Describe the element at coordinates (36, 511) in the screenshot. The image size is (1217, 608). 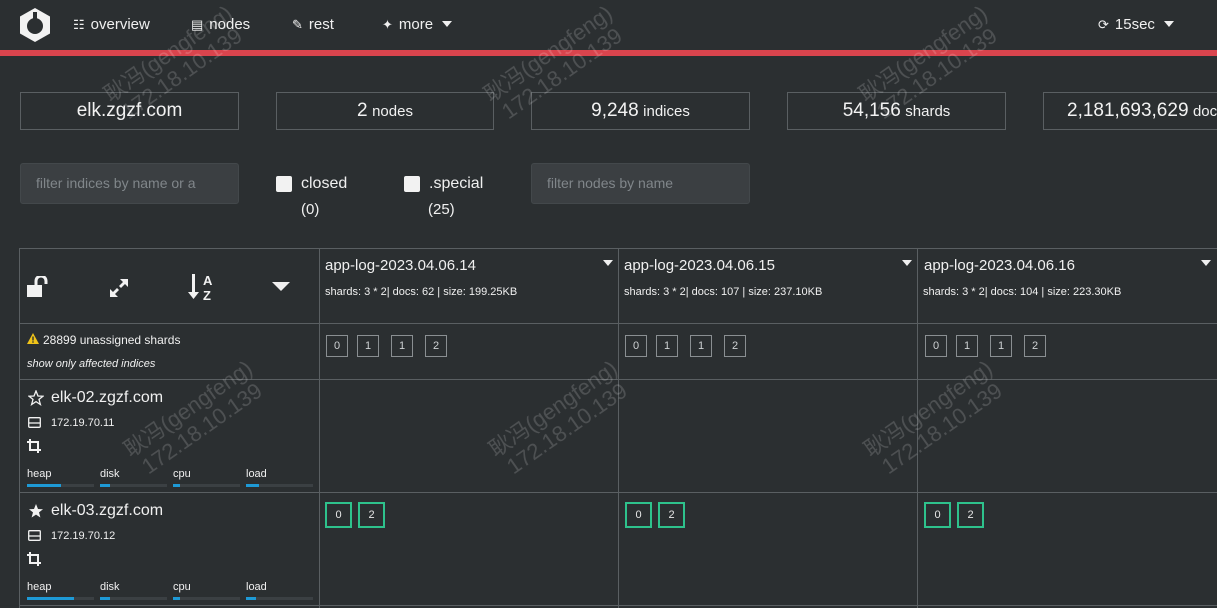
I see `star-filled-icon` at that location.